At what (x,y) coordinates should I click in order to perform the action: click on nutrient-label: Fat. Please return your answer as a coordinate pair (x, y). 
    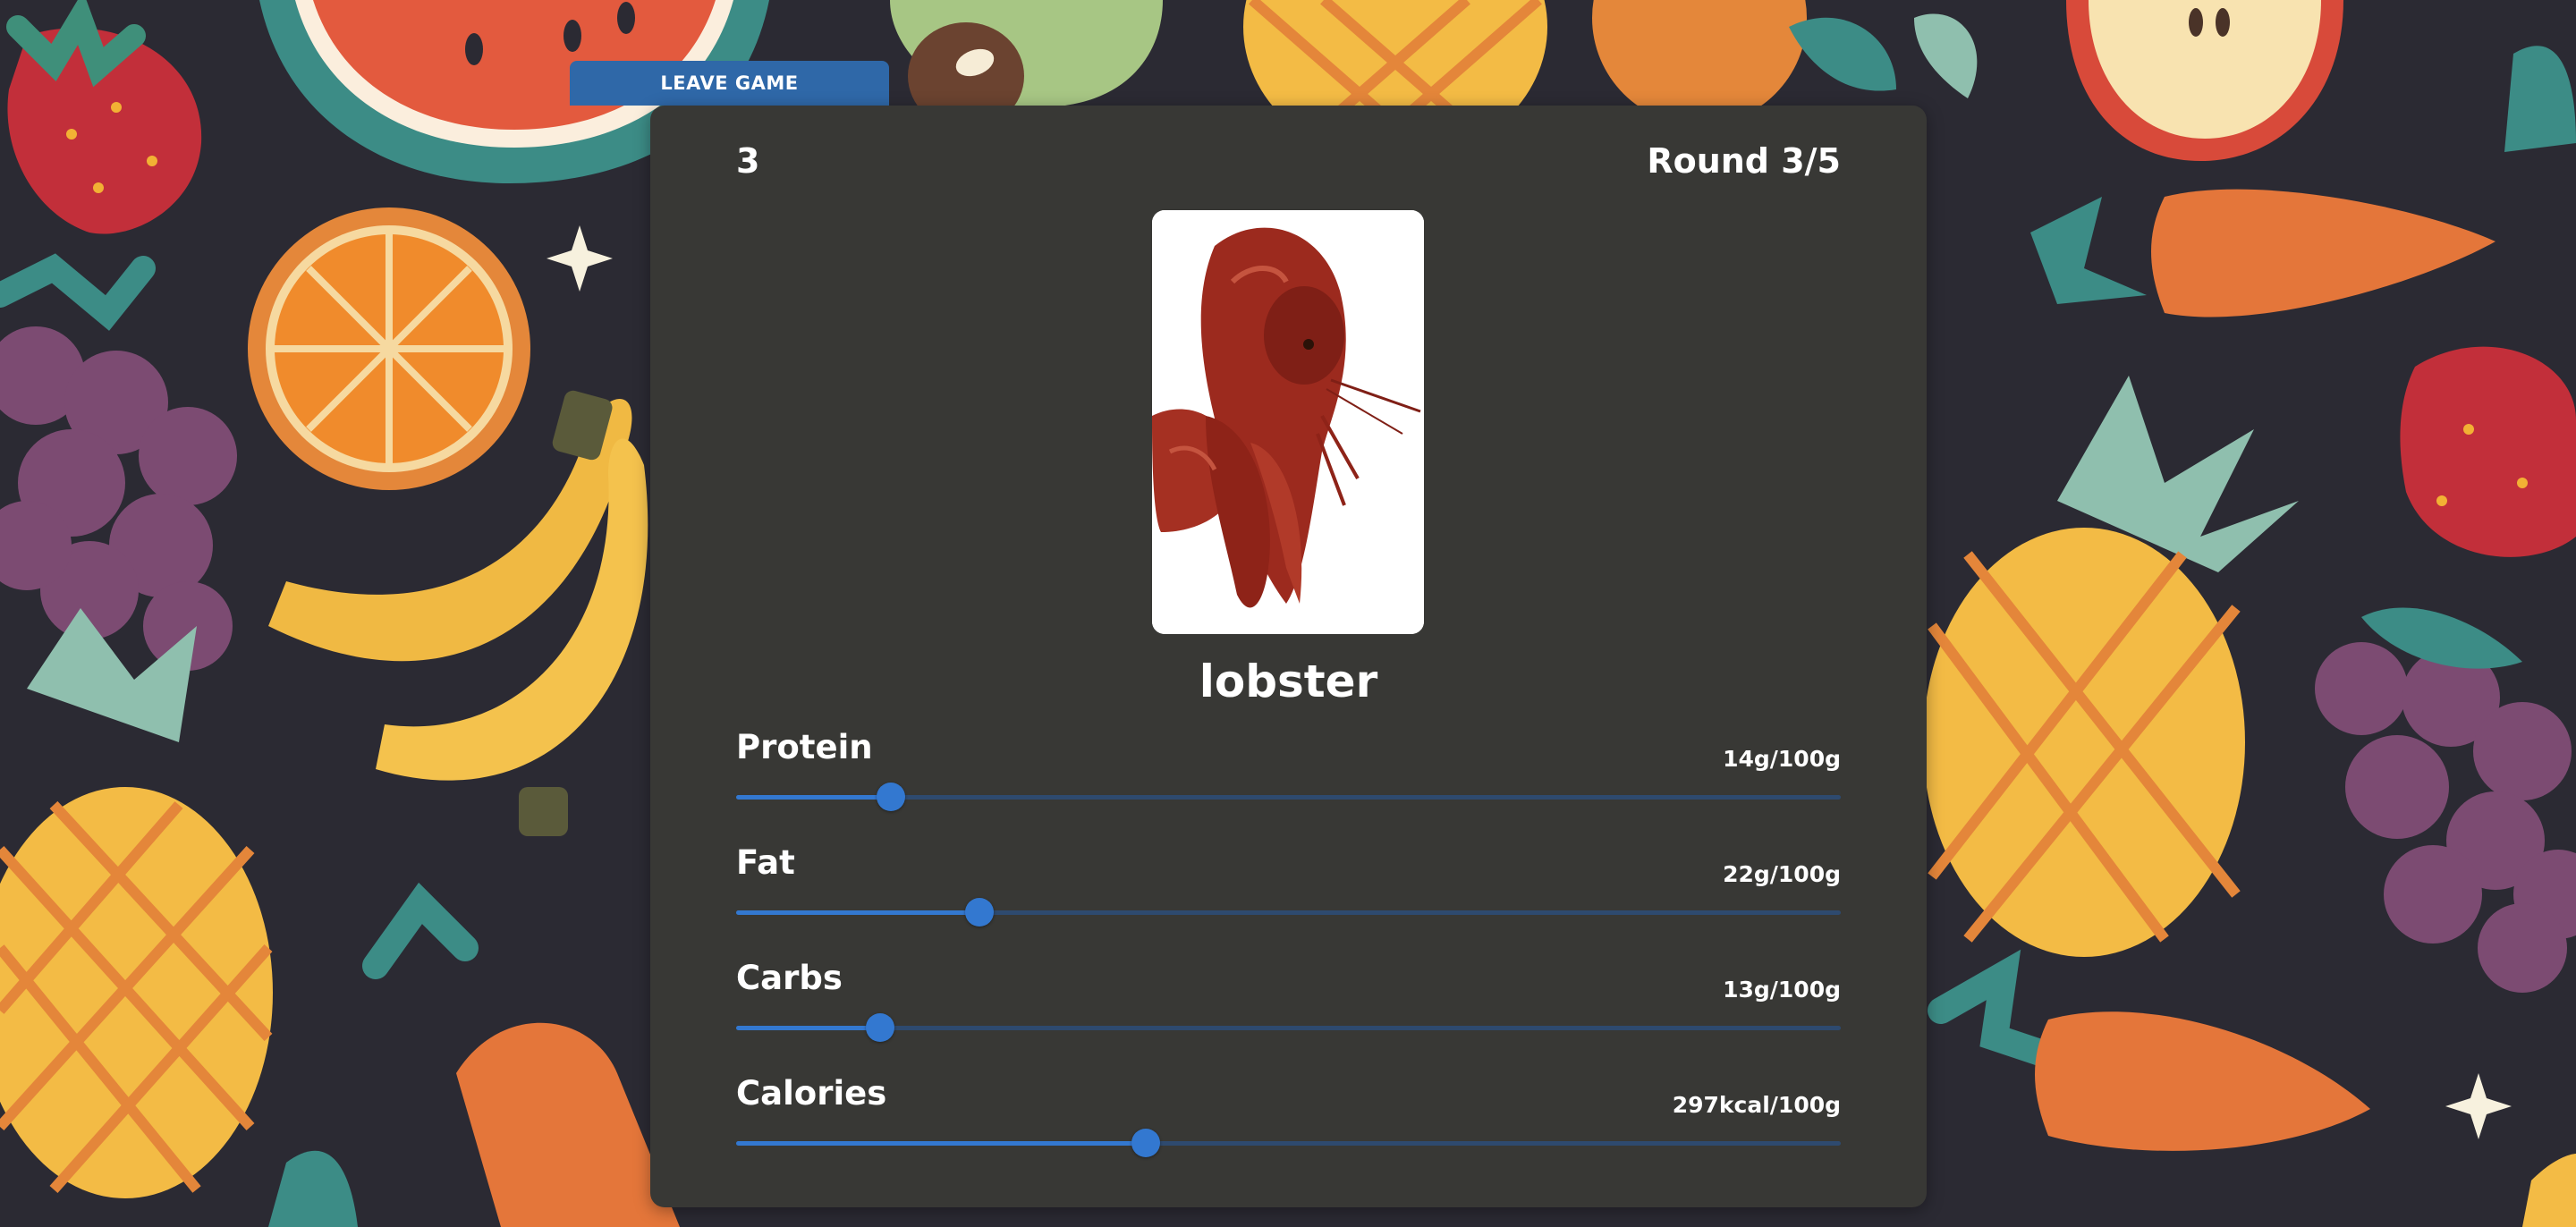
    Looking at the image, I should click on (765, 863).